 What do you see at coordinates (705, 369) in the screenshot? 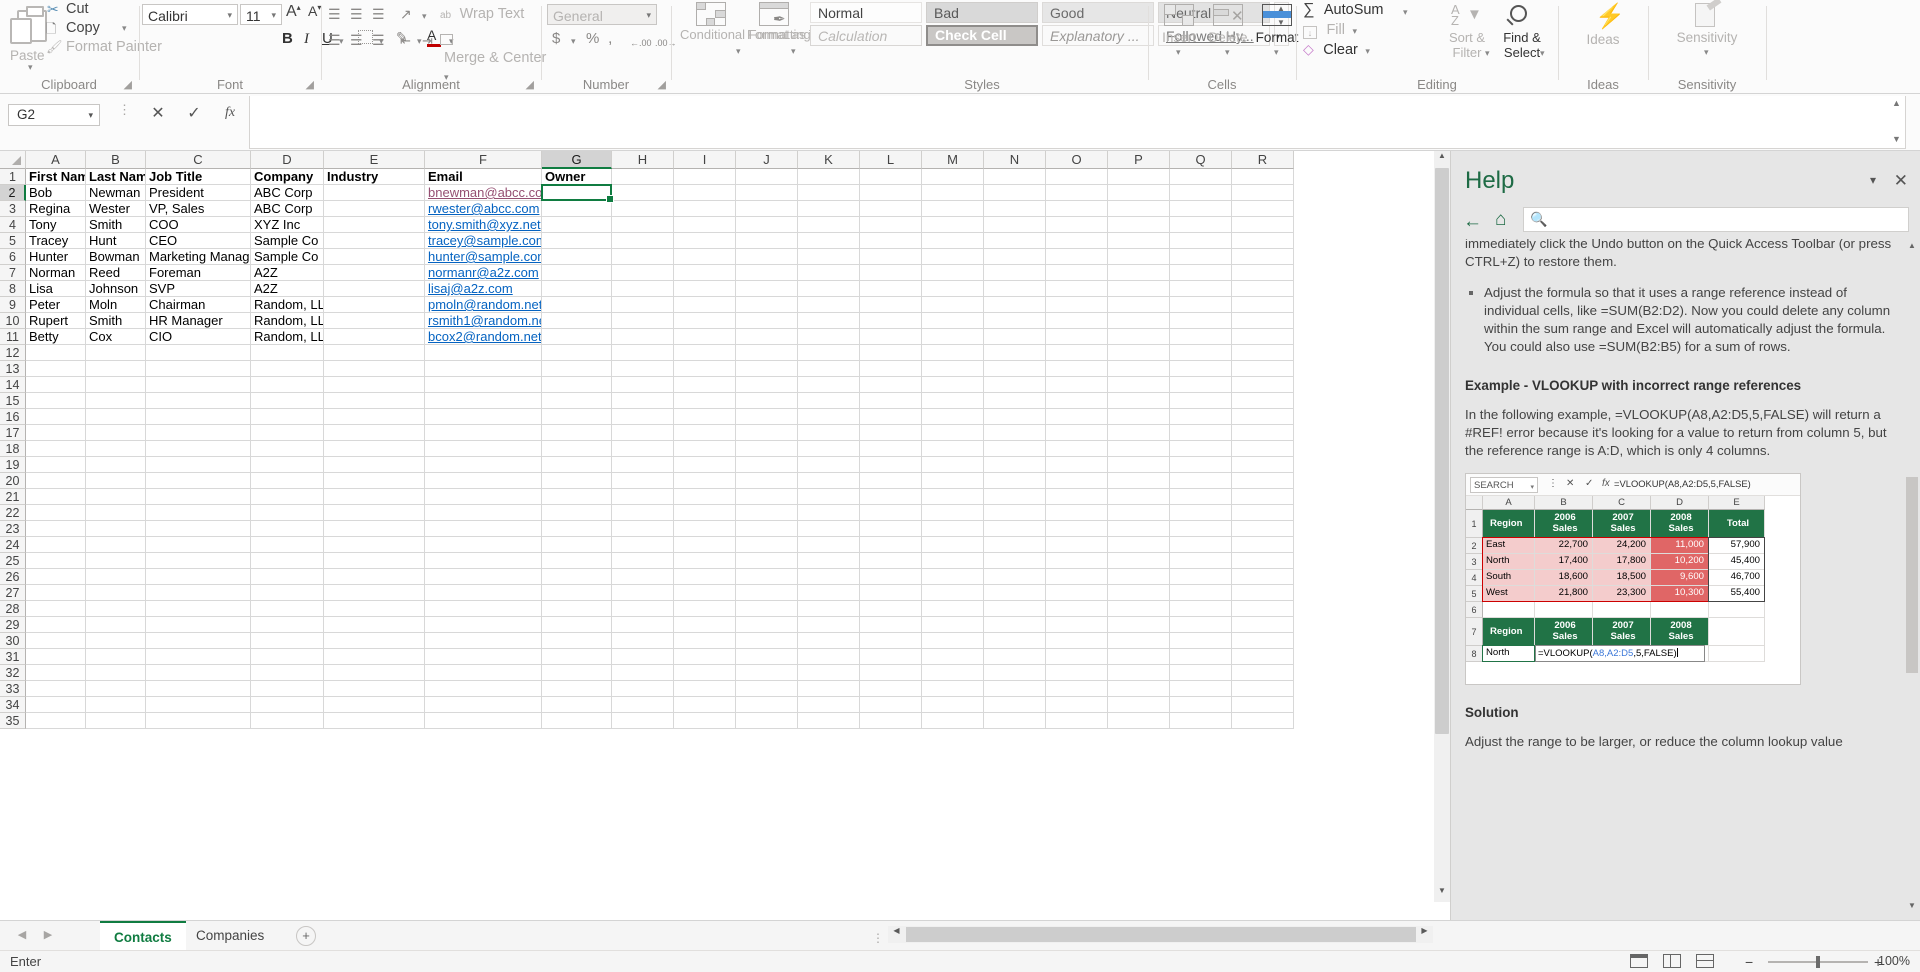
I see `cell-I13` at bounding box center [705, 369].